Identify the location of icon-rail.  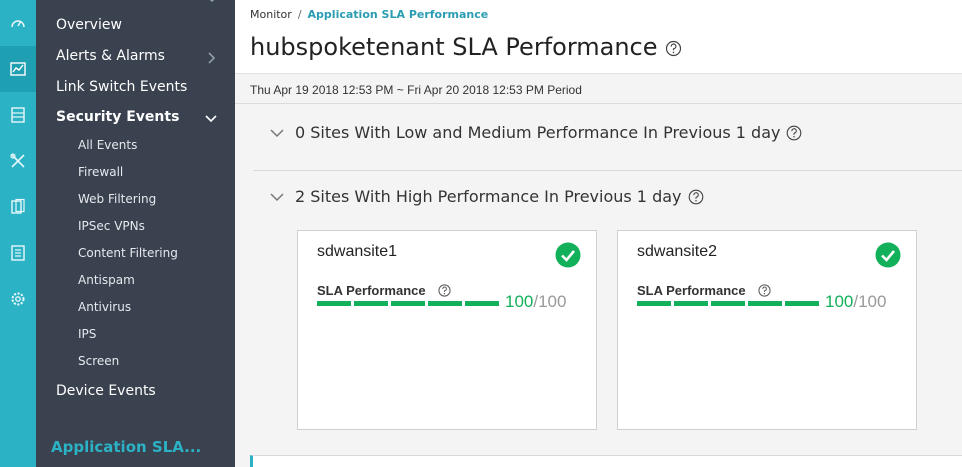
(18, 233).